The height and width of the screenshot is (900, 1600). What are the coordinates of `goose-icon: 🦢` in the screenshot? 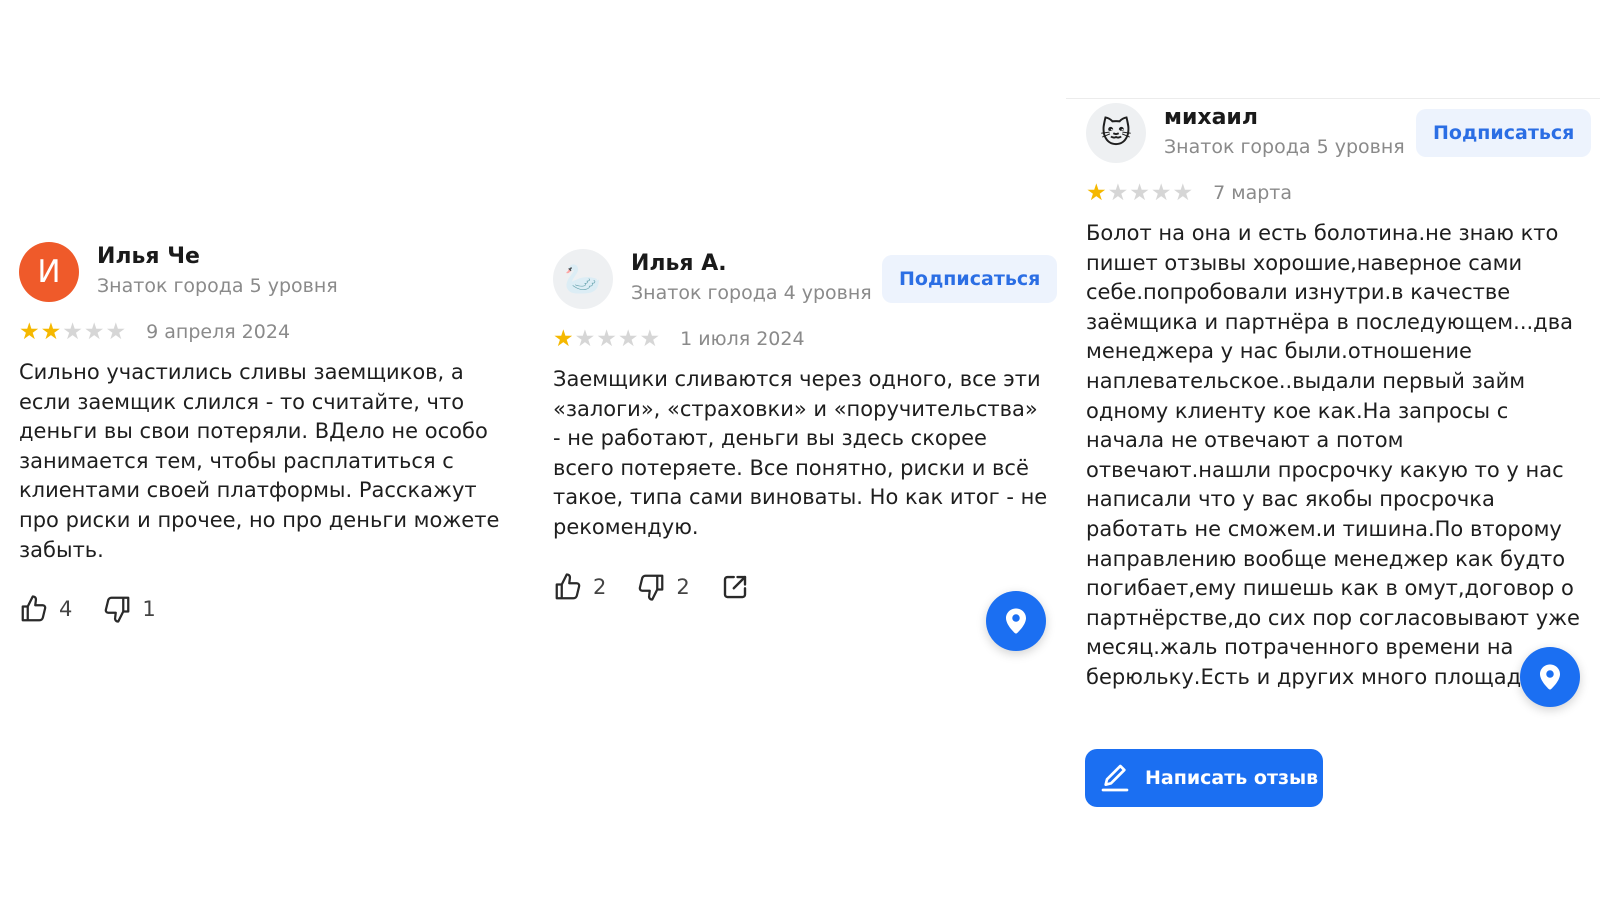 It's located at (583, 279).